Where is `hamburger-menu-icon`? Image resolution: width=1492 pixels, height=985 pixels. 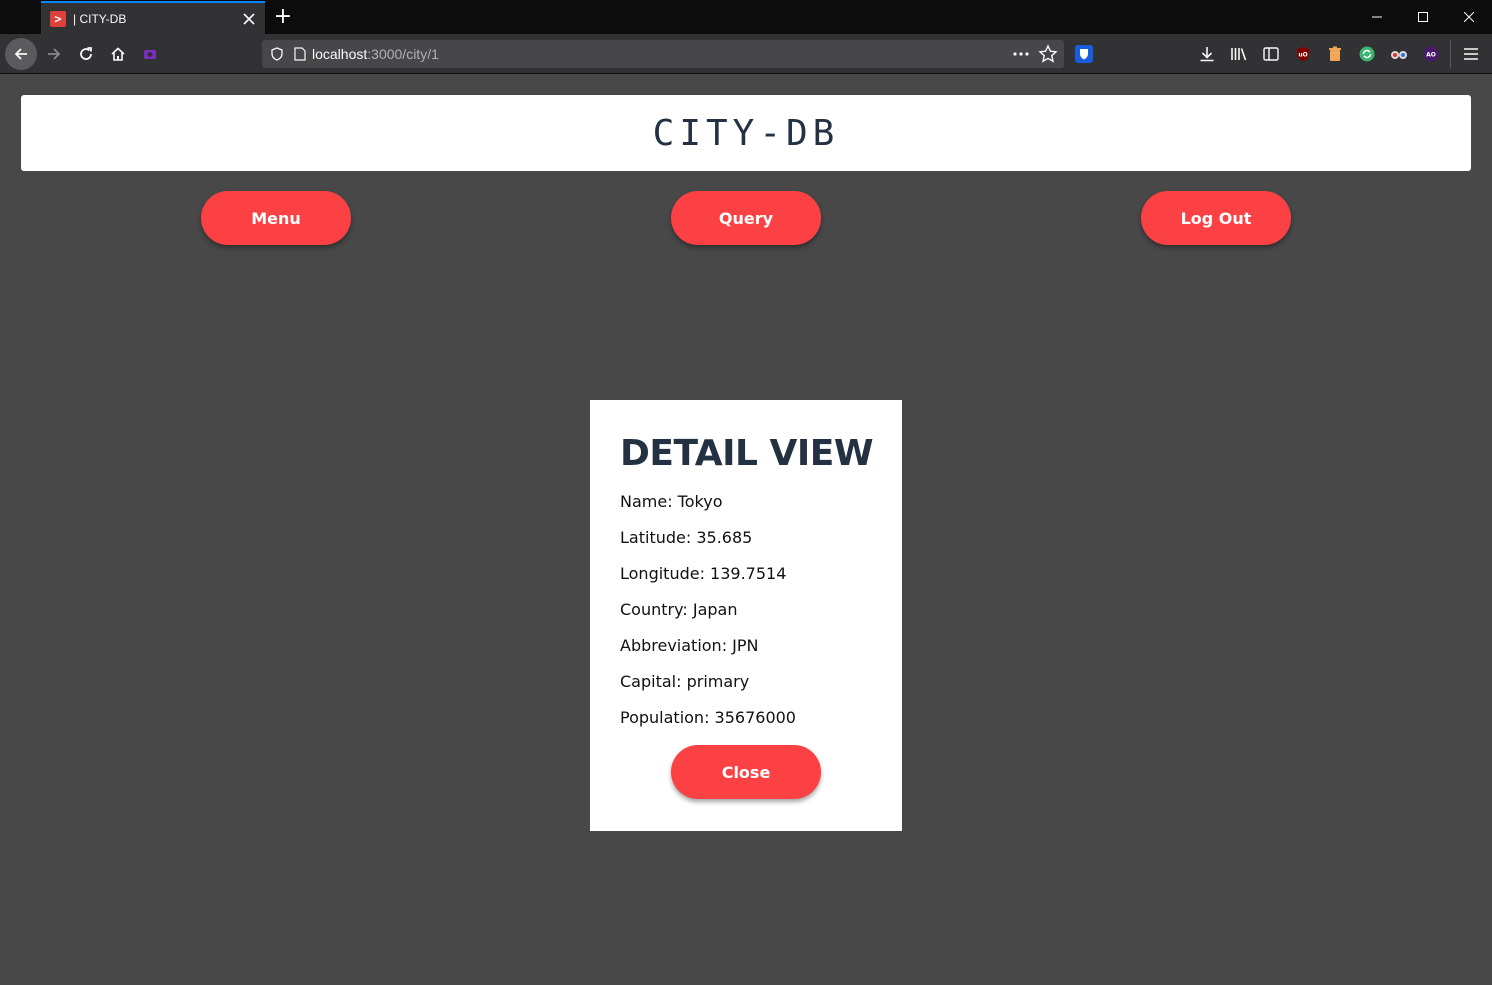
hamburger-menu-icon is located at coordinates (1471, 56).